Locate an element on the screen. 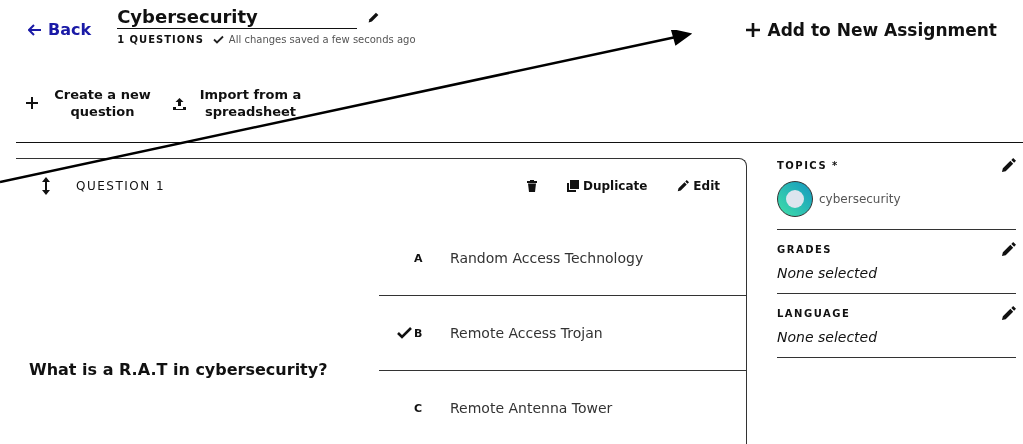 The height and width of the screenshot is (444, 1023). save-status: All changes saved a few seconds ago is located at coordinates (322, 39).